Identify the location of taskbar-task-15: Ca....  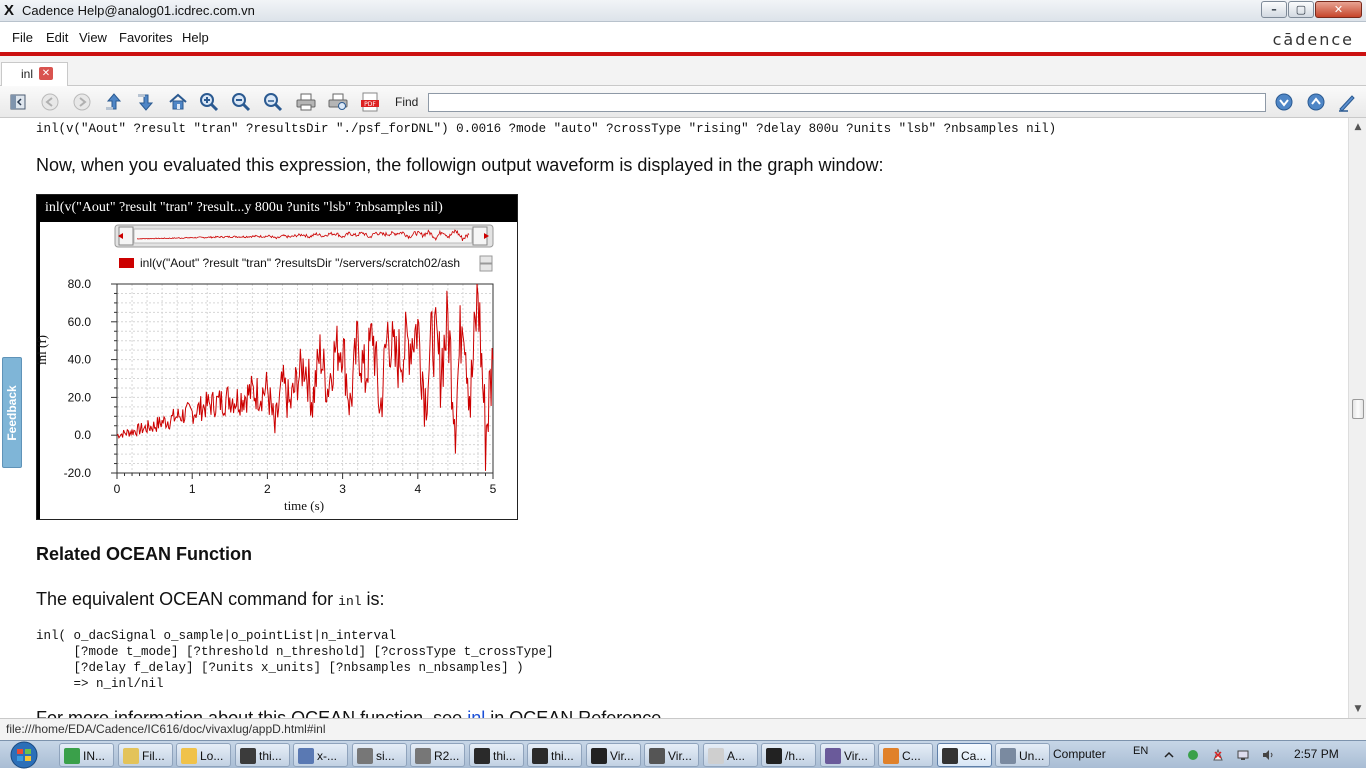
(964, 755).